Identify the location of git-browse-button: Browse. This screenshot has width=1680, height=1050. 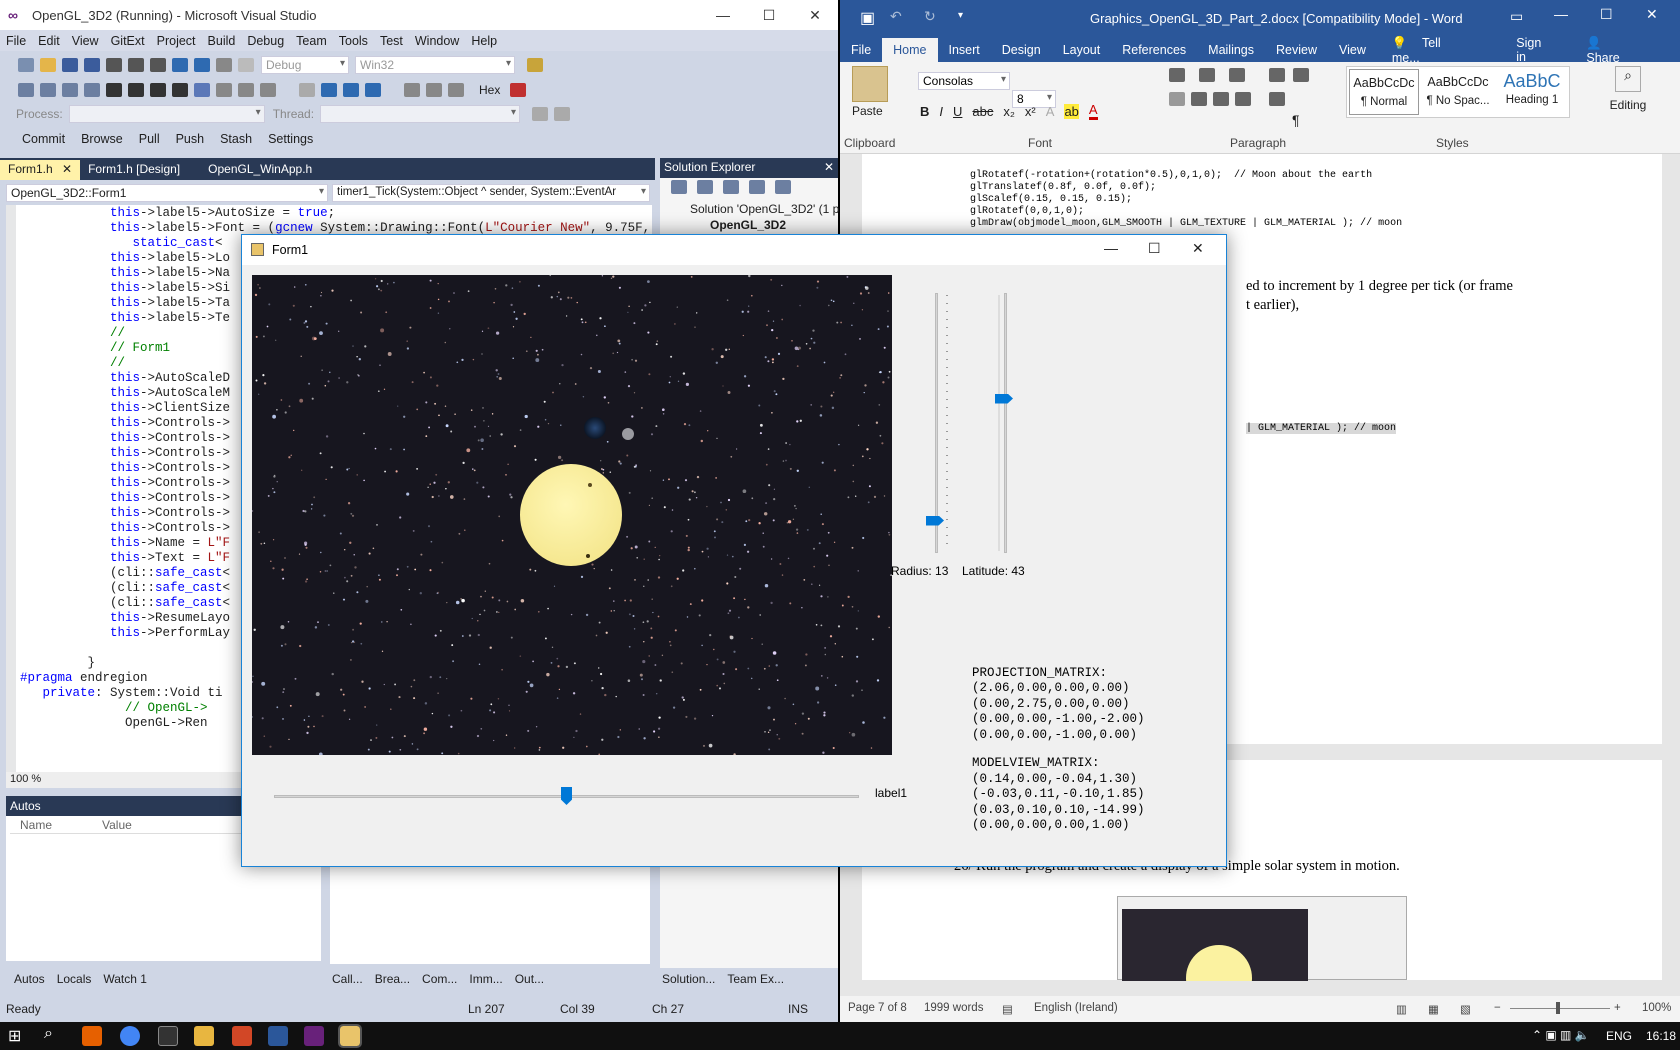
(102, 139).